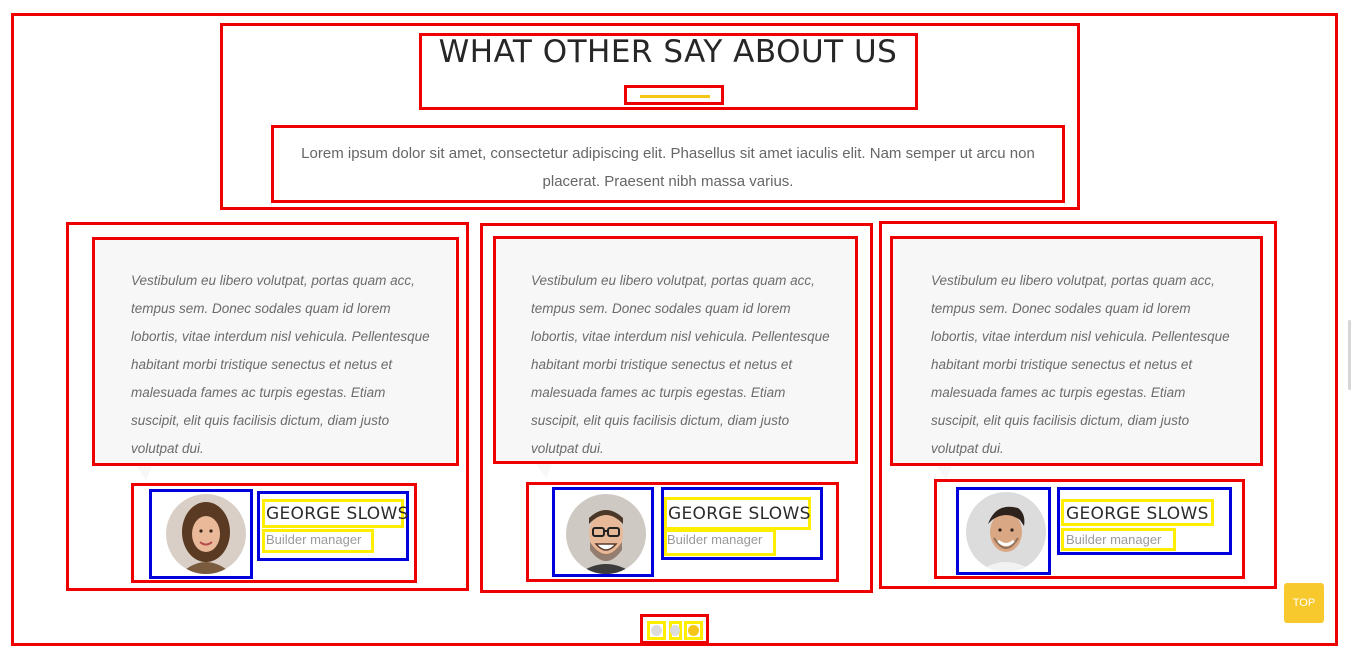 This screenshot has width=1353, height=666. Describe the element at coordinates (1006, 532) in the screenshot. I see `man-portrait-icon` at that location.